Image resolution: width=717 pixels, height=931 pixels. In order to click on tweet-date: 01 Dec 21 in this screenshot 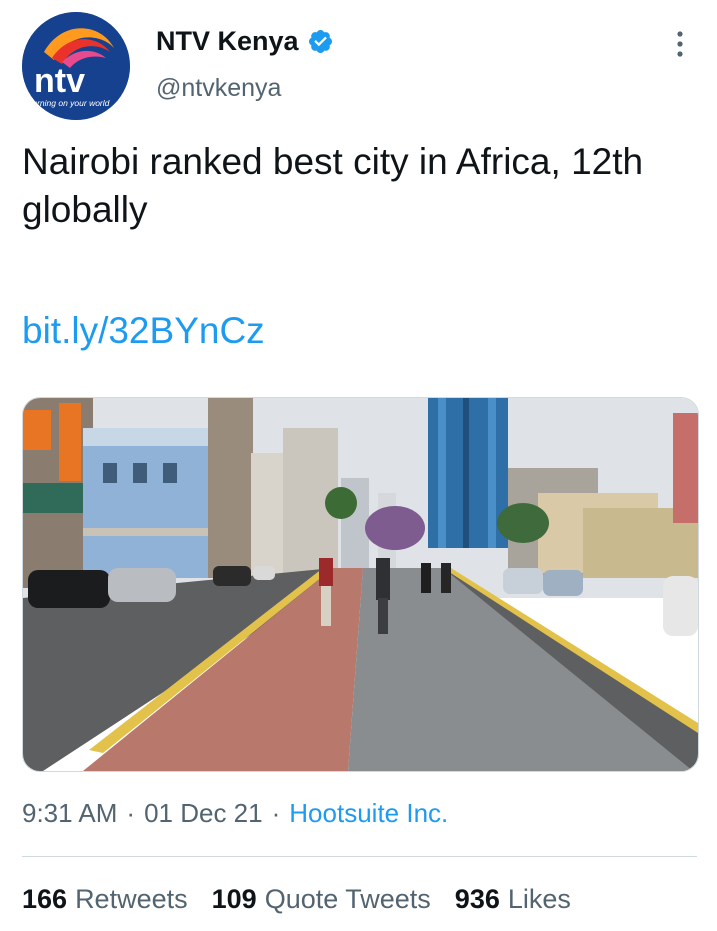, I will do `click(203, 813)`.